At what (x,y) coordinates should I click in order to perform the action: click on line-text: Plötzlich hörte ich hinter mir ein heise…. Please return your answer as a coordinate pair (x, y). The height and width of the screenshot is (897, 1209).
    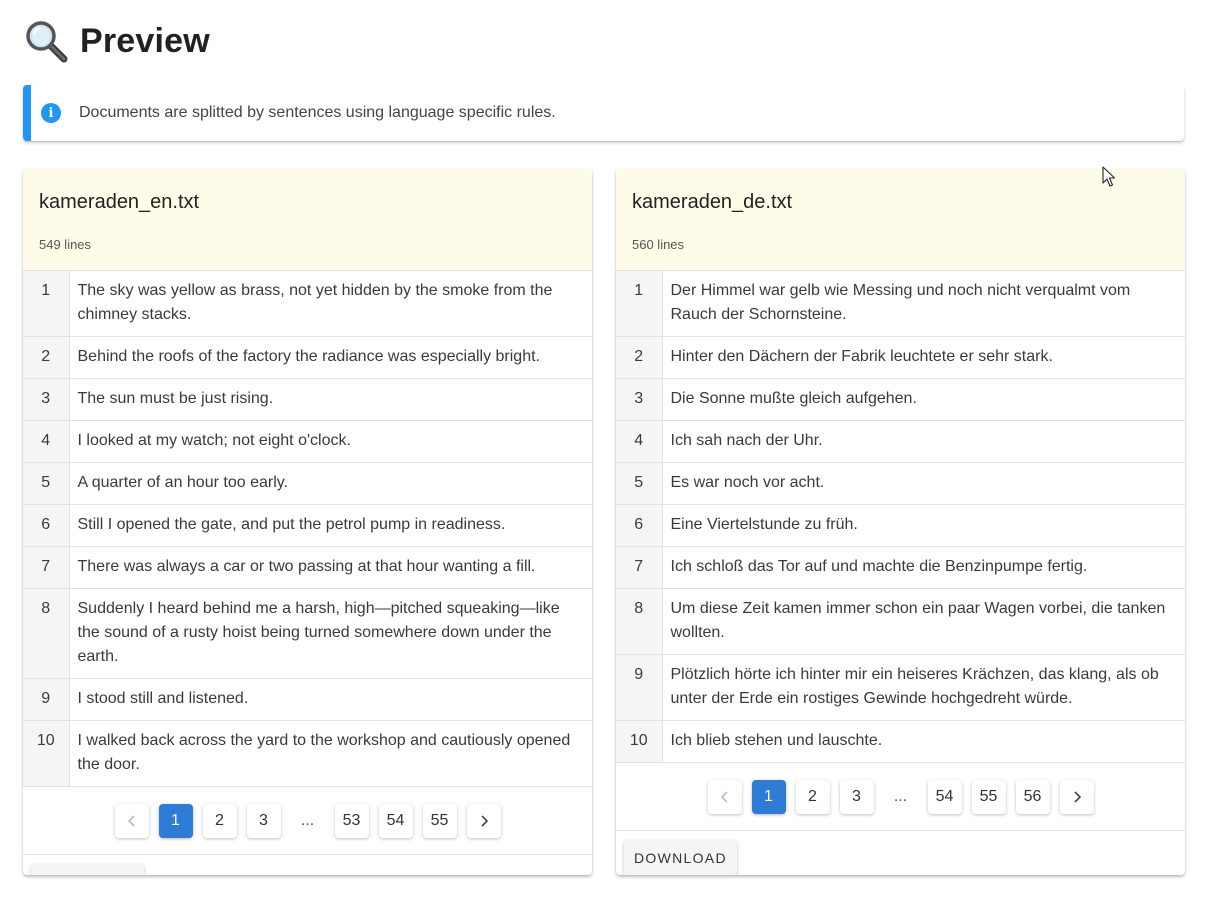
    Looking at the image, I should click on (923, 687).